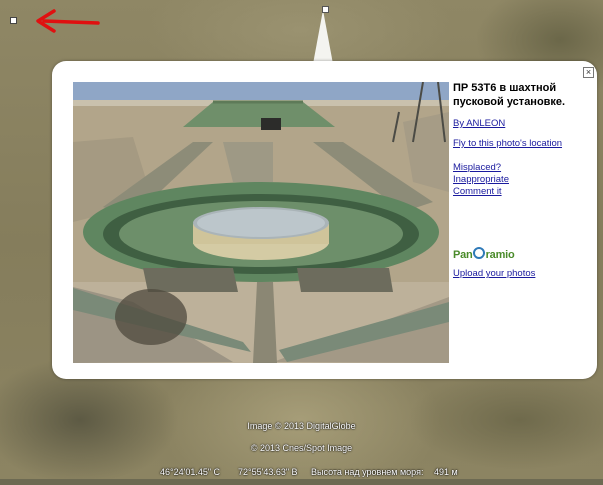 Image resolution: width=603 pixels, height=485 pixels. I want to click on inappropriate-link: Inappropriate, so click(521, 180).